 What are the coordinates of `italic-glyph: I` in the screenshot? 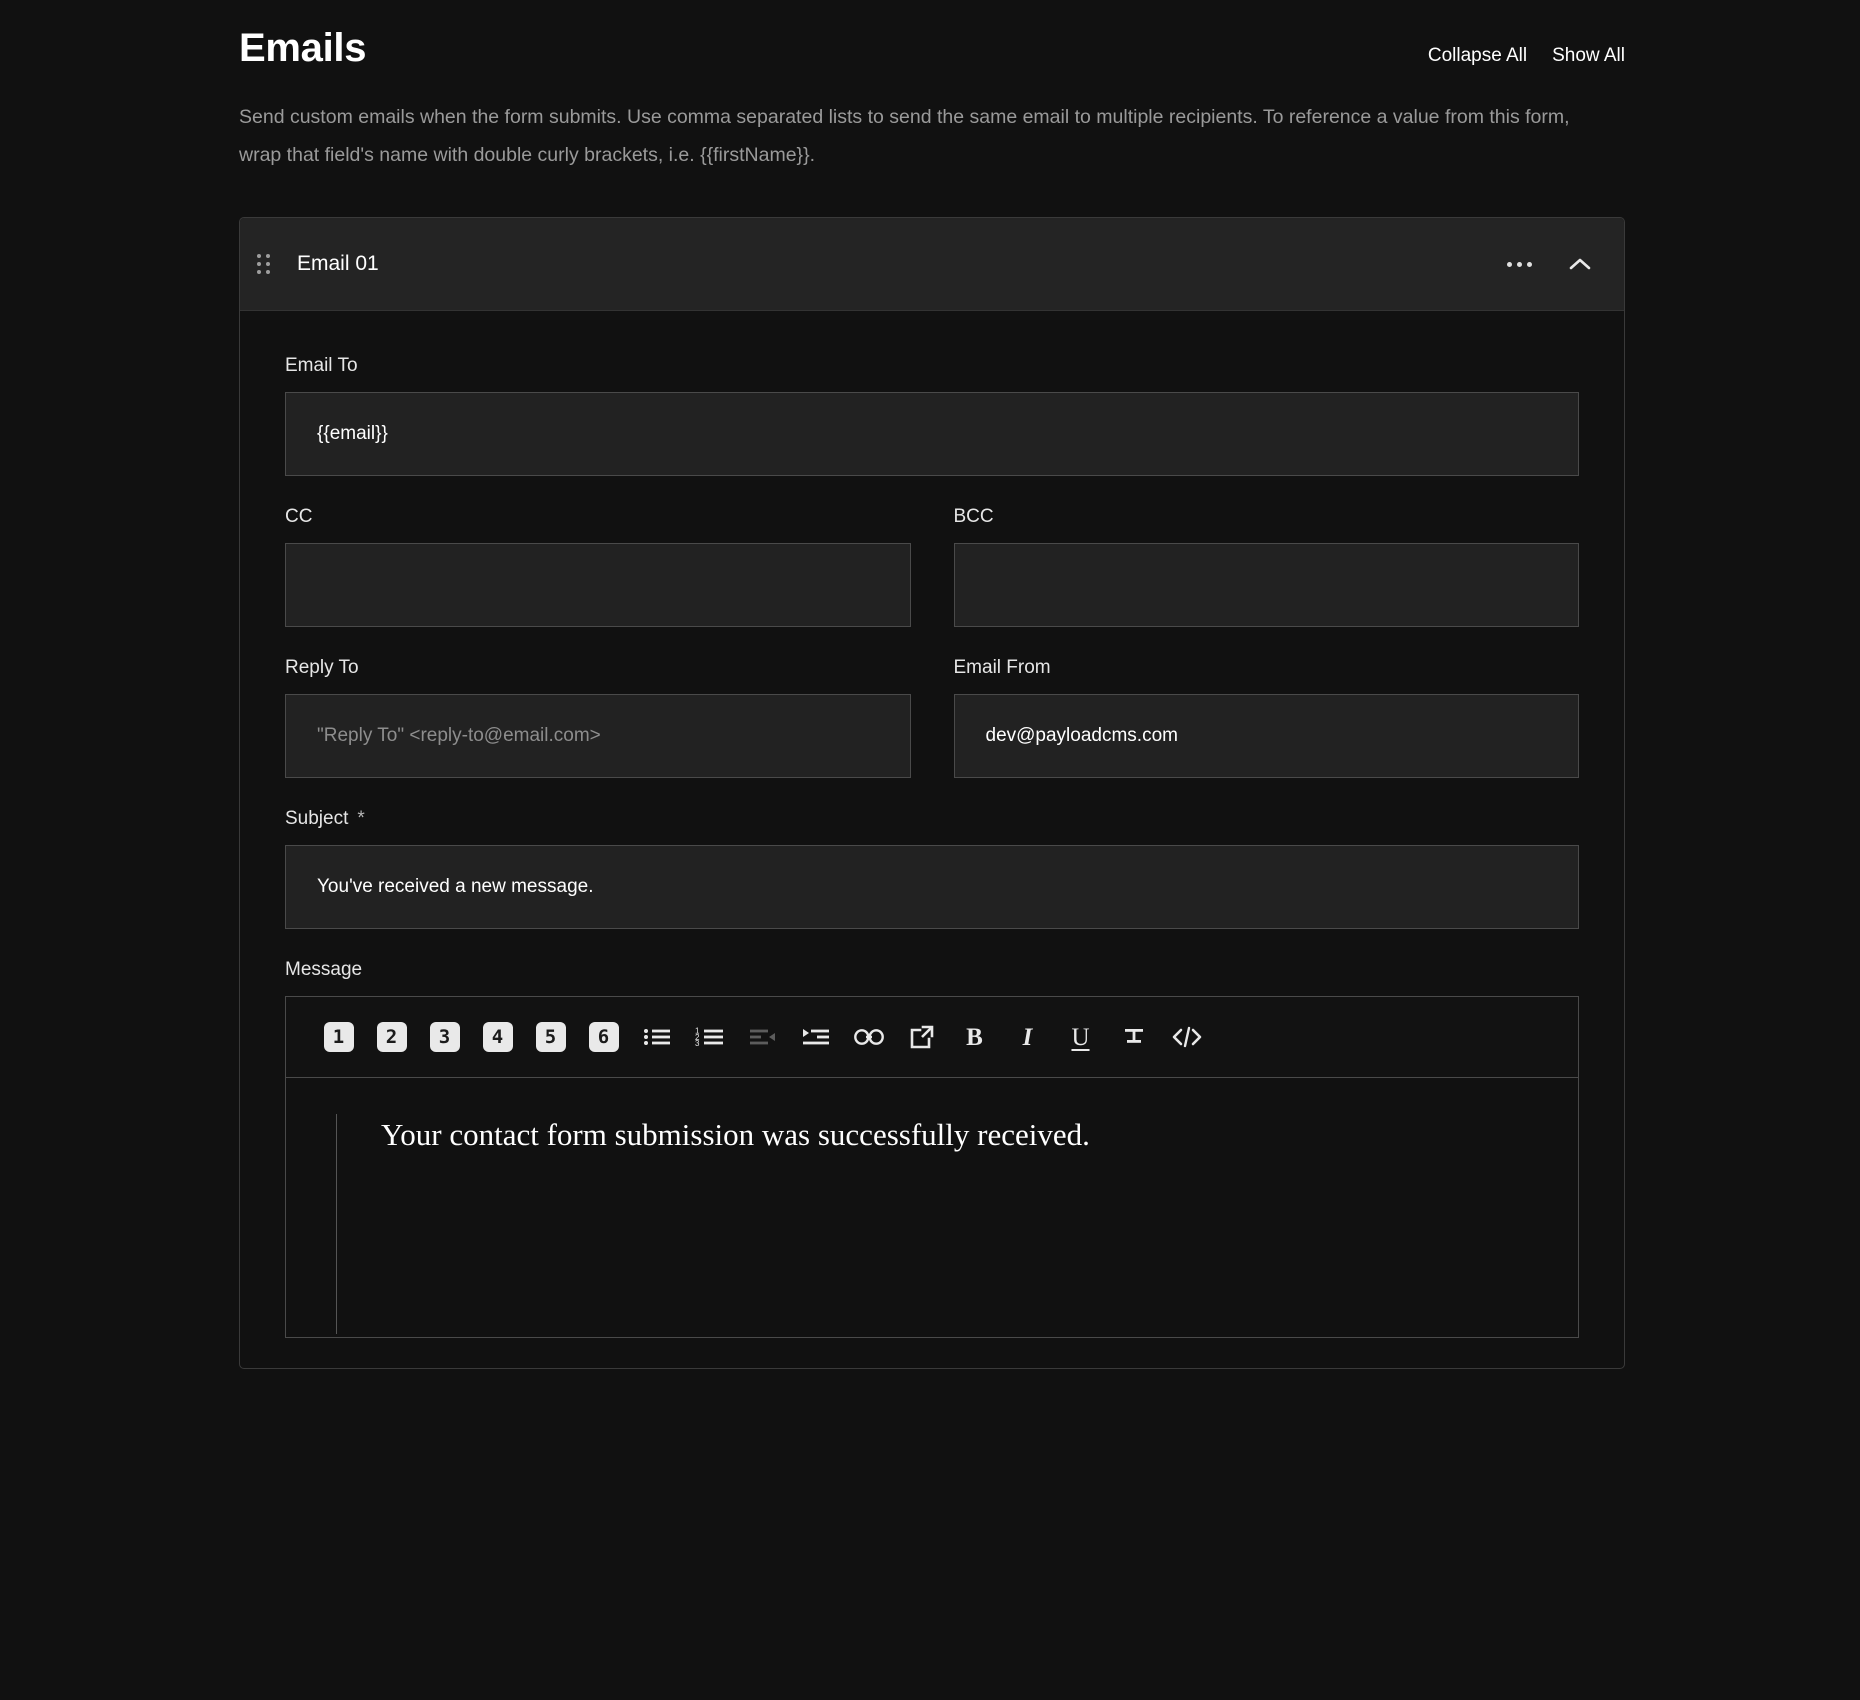 It's located at (1027, 1037).